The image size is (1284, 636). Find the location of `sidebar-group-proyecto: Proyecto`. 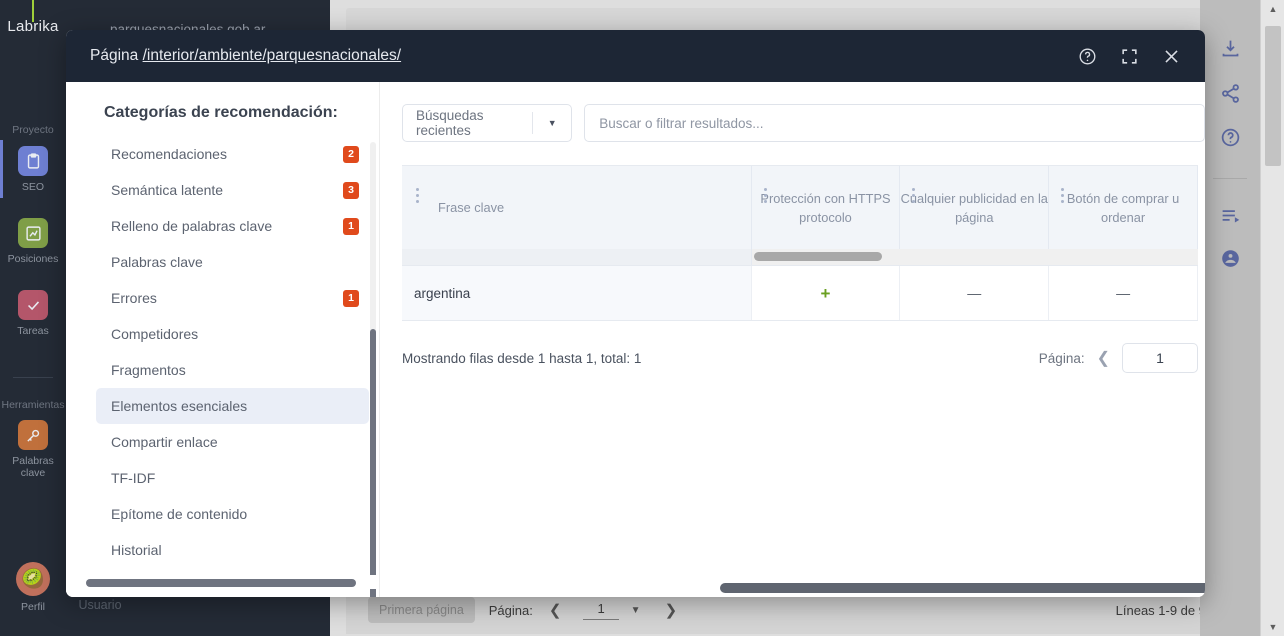

sidebar-group-proyecto: Proyecto is located at coordinates (33, 130).